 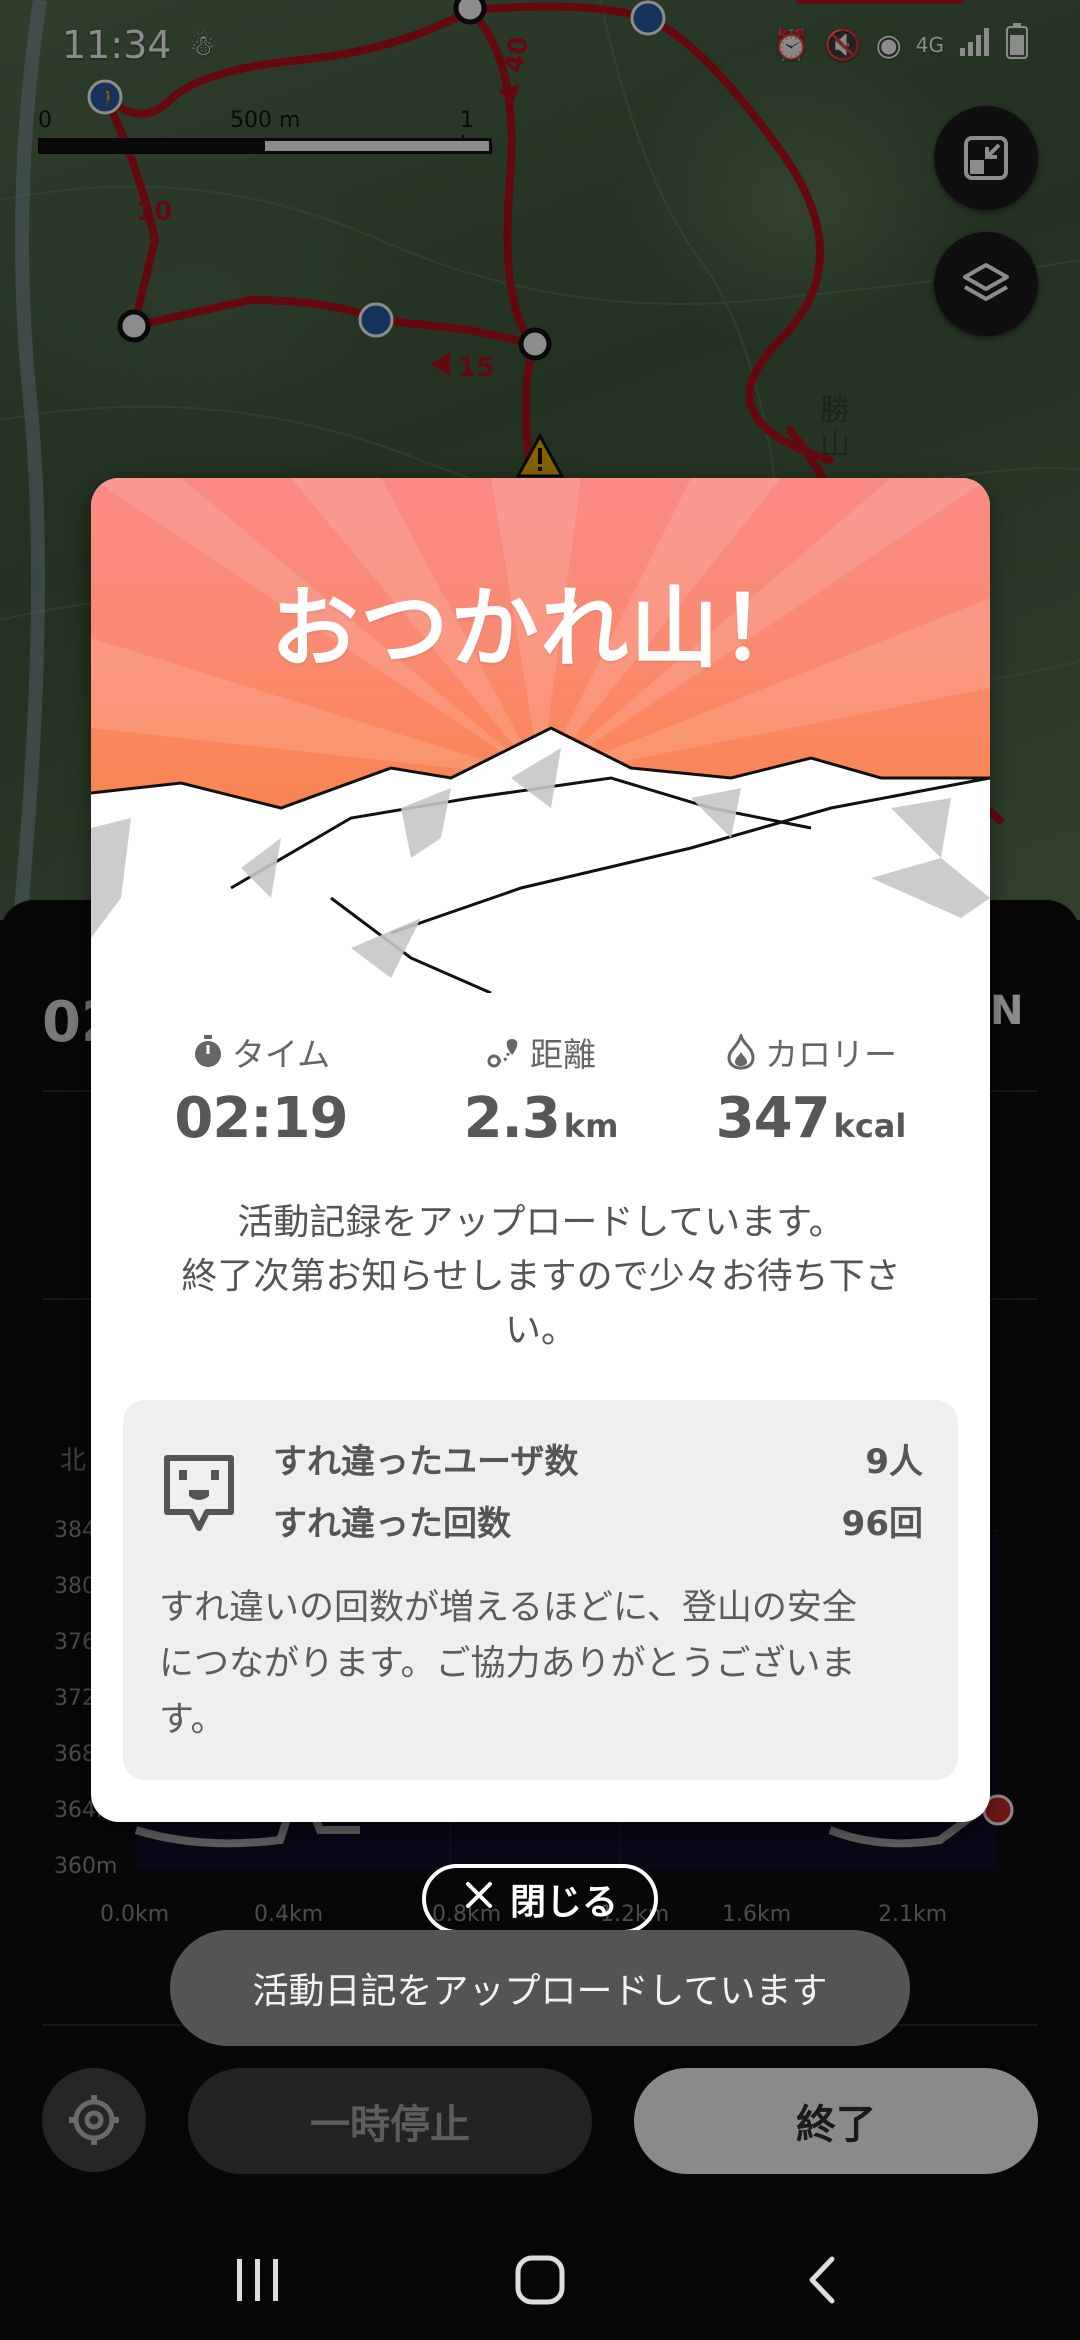 I want to click on home-button, so click(x=540, y=2280).